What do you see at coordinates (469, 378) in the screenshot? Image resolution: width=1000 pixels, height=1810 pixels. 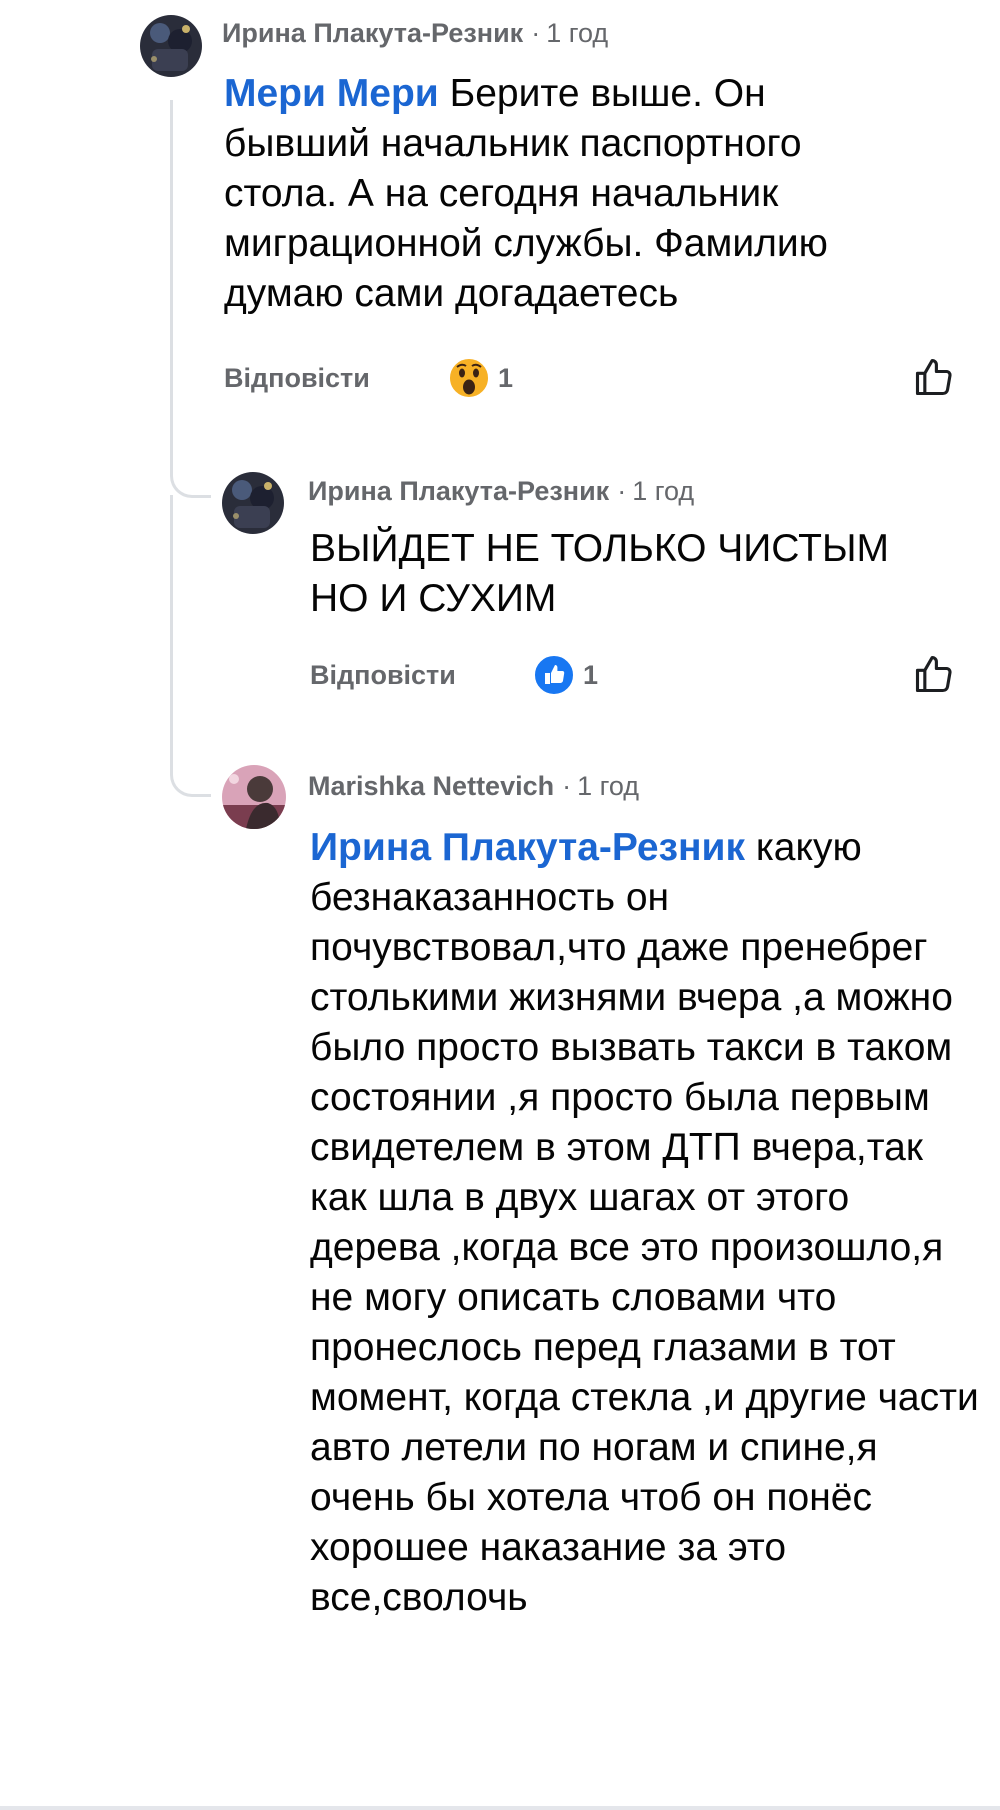 I see `wow-reaction-icon` at bounding box center [469, 378].